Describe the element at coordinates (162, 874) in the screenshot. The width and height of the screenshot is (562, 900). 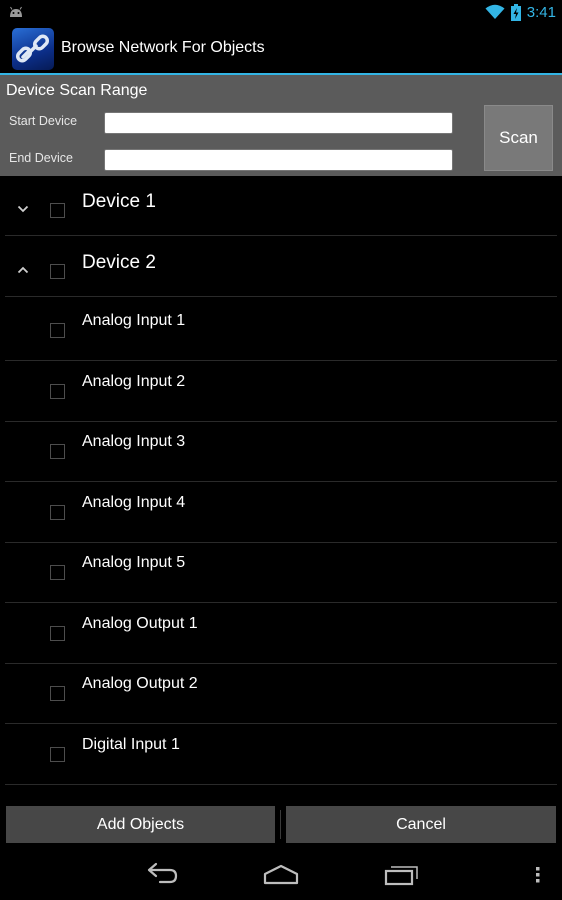
I see `back-icon` at that location.